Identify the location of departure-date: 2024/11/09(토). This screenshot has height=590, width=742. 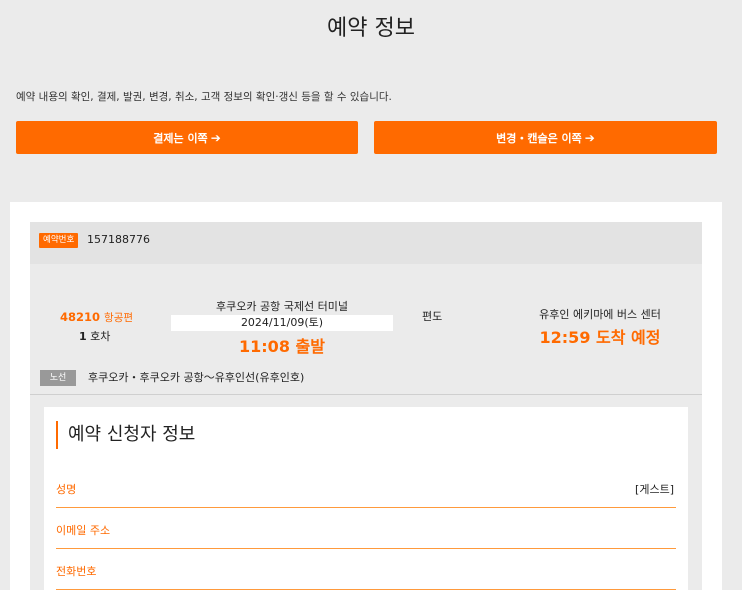
(282, 323).